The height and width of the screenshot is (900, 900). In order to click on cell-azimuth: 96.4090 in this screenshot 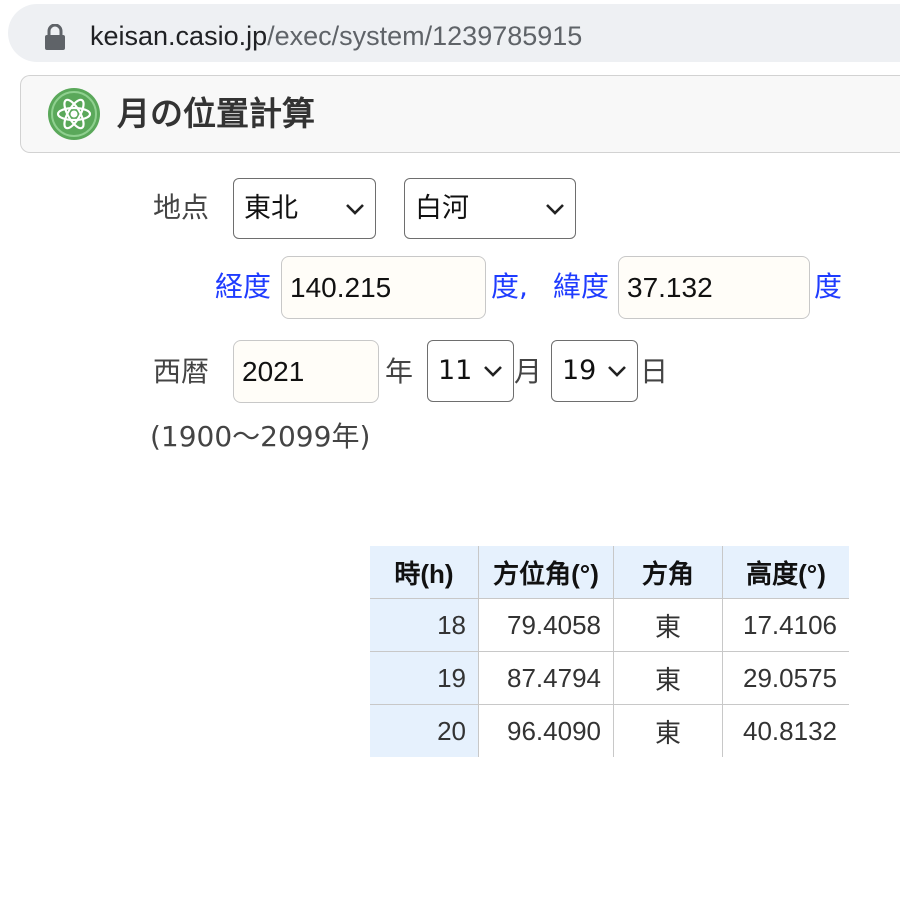, I will do `click(546, 730)`.